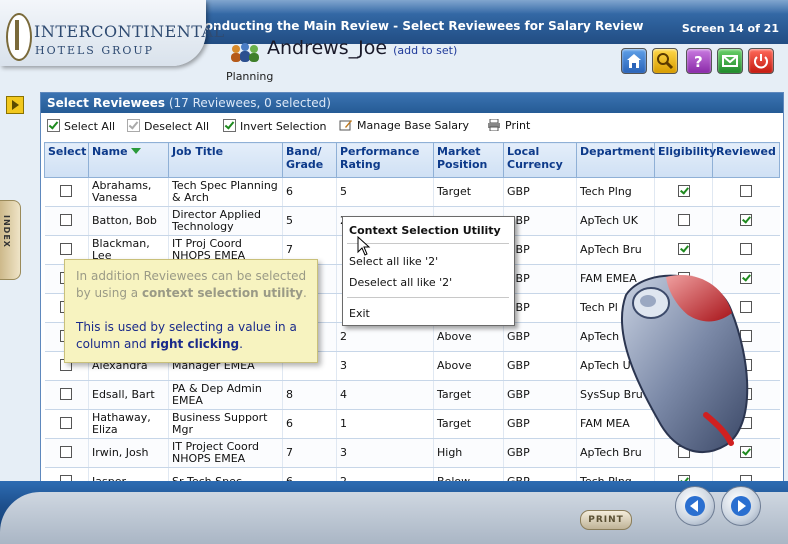 This screenshot has height=544, width=788. I want to click on select-all-icon, so click(53, 125).